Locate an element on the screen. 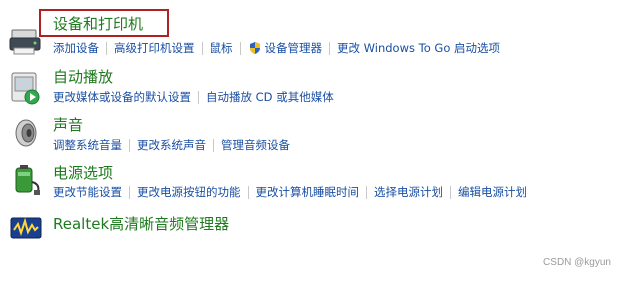 The height and width of the screenshot is (282, 625). link-change-system-sounds: 更改系统声音 is located at coordinates (171, 145).